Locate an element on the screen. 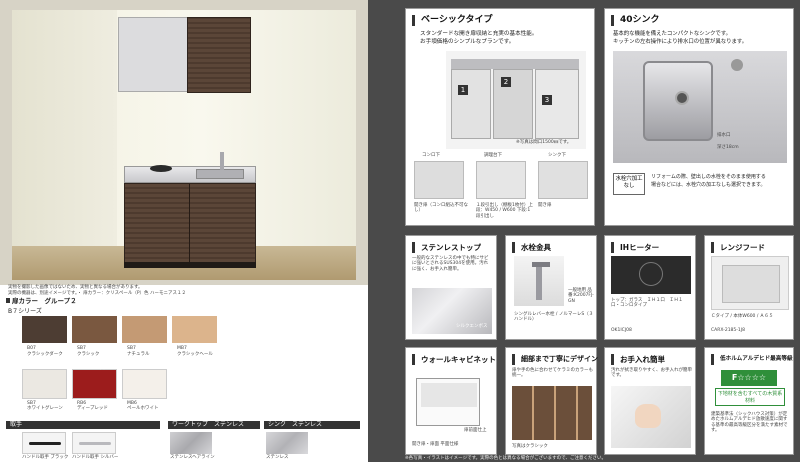 The width and height of the screenshot is (800, 462). series-b7-label: B７シリーズ is located at coordinates (25, 311).